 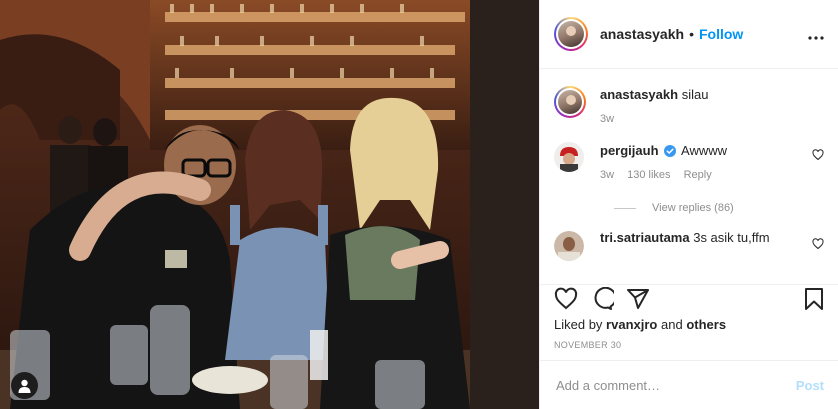 I want to click on comment-username: tri.satriautama, so click(x=645, y=237).